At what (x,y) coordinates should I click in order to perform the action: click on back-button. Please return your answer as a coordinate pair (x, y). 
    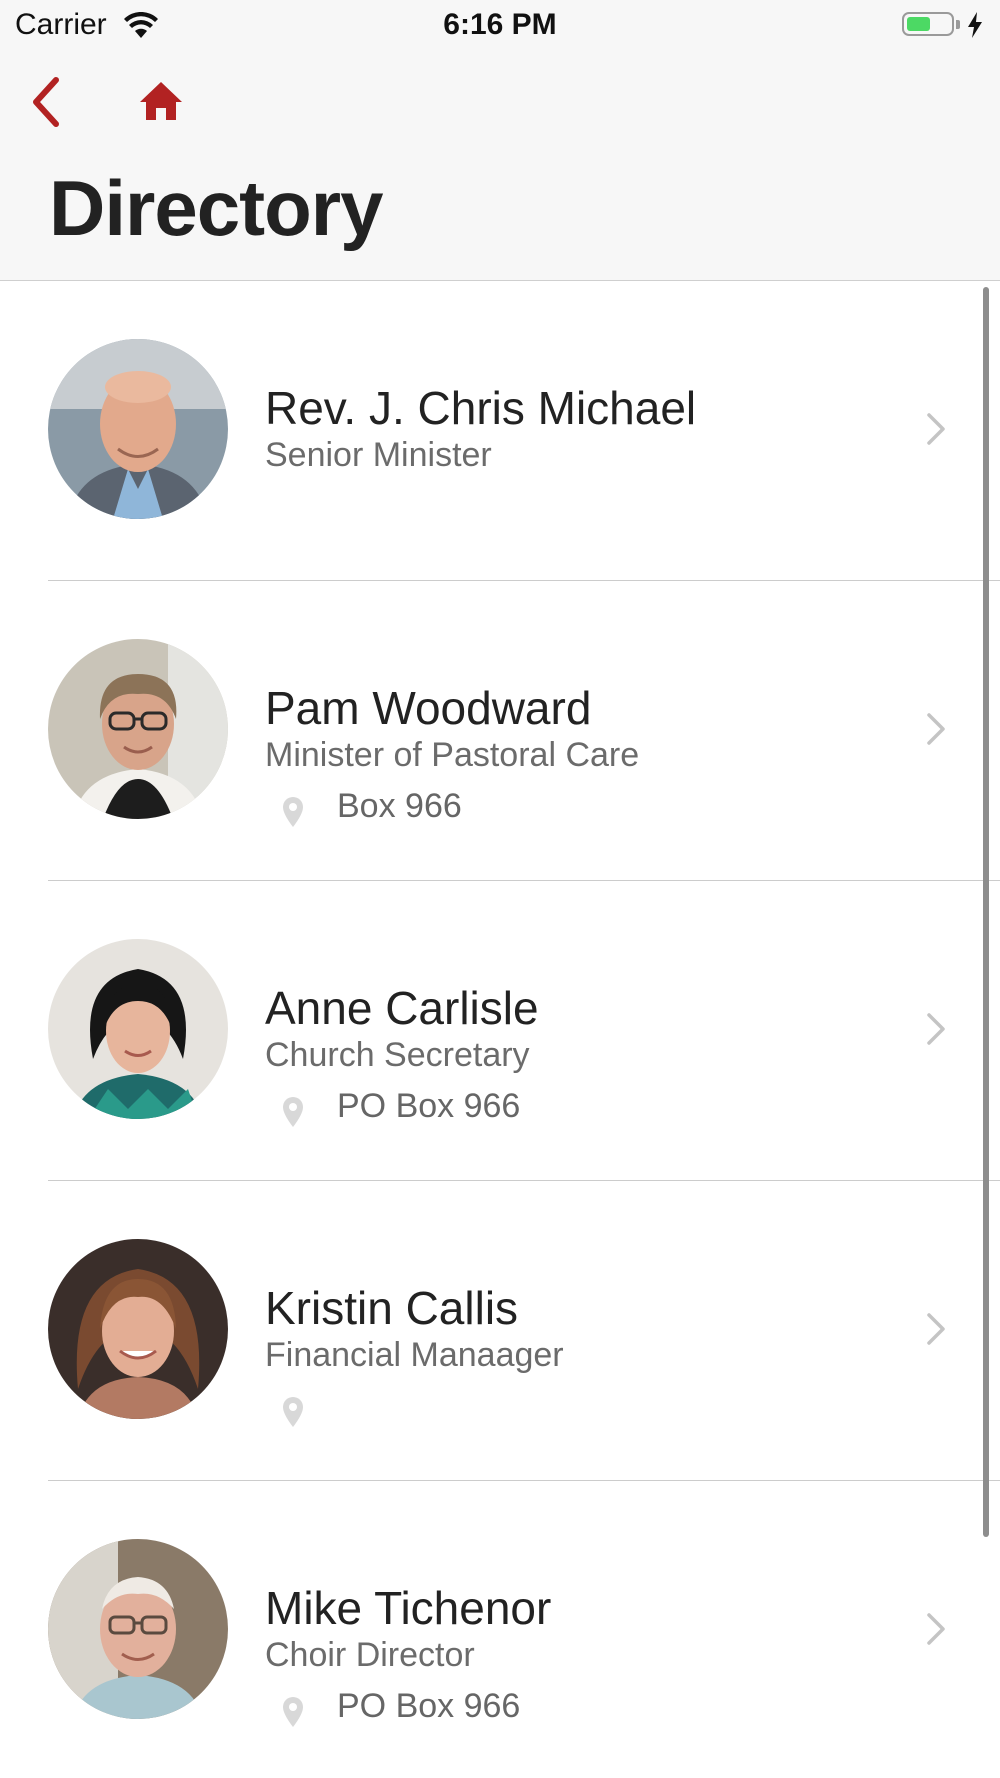
    Looking at the image, I should click on (46, 102).